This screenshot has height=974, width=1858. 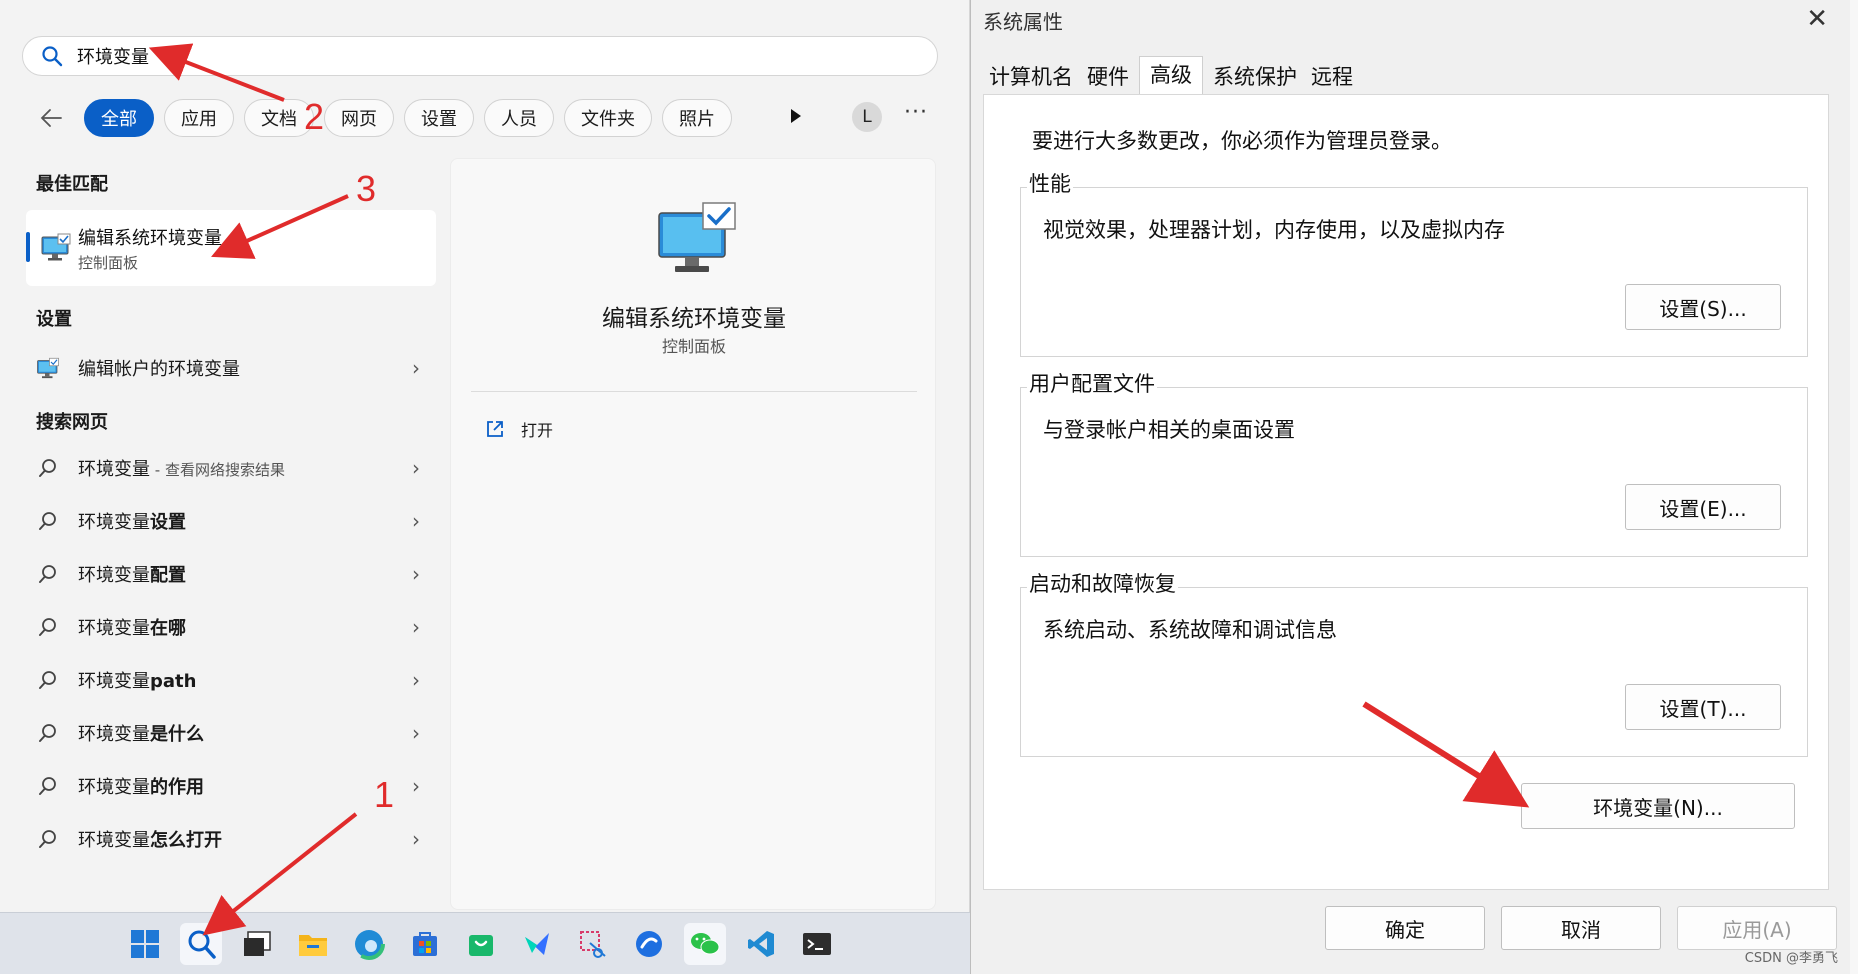 I want to click on taskbar, so click(x=485, y=943).